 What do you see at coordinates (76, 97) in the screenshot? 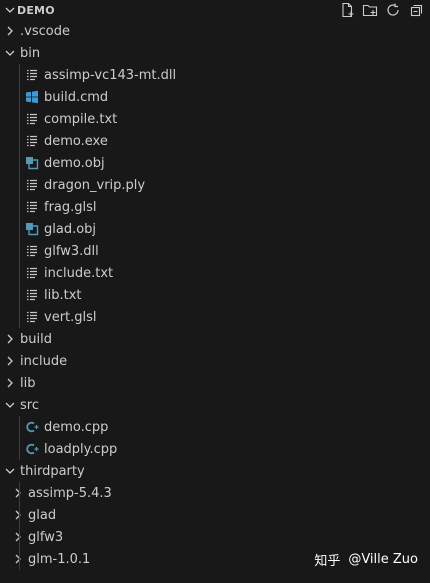
I see `item-label: build.cmd` at bounding box center [76, 97].